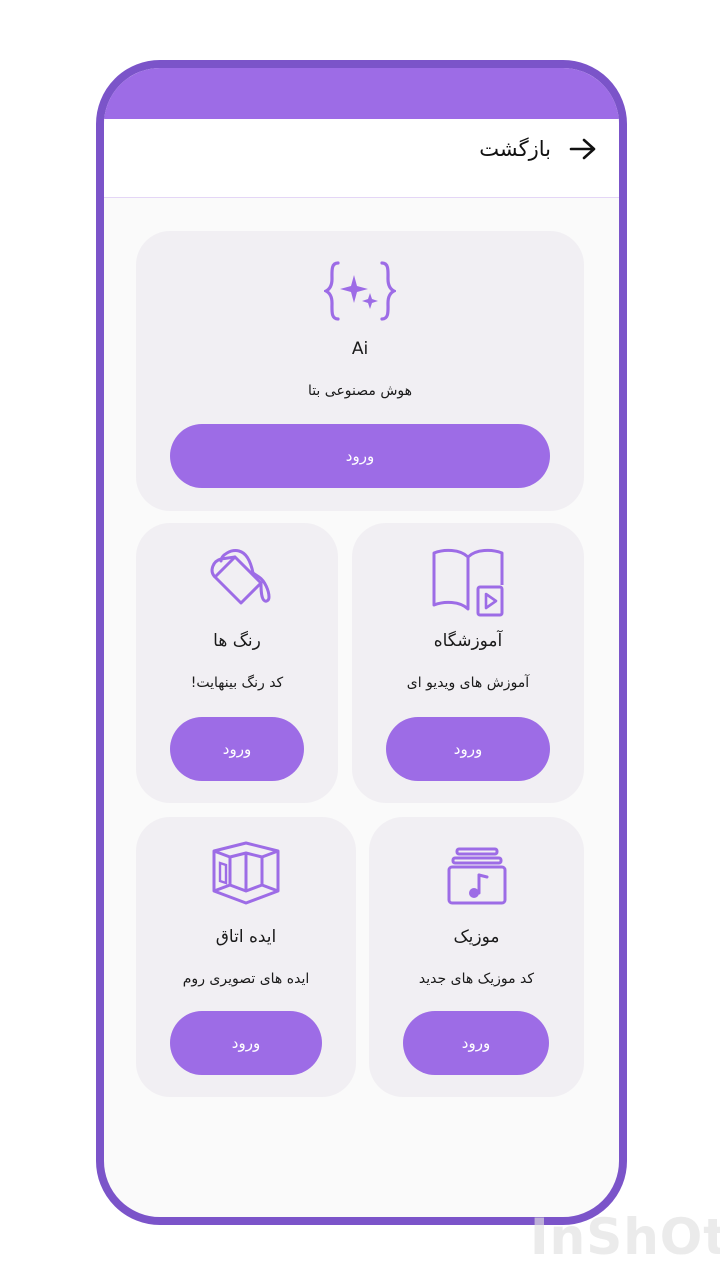  Describe the element at coordinates (237, 641) in the screenshot. I see `card-title: رنگ ها` at that location.